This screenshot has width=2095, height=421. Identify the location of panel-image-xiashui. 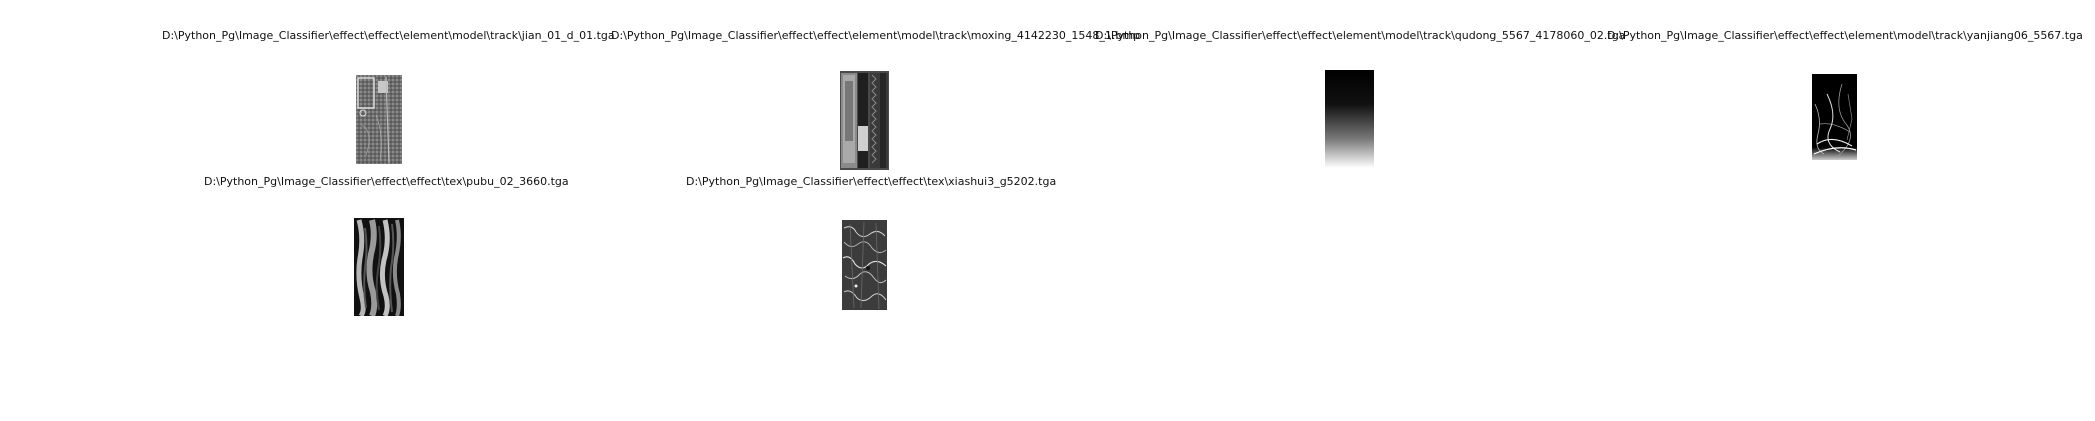
(864, 265).